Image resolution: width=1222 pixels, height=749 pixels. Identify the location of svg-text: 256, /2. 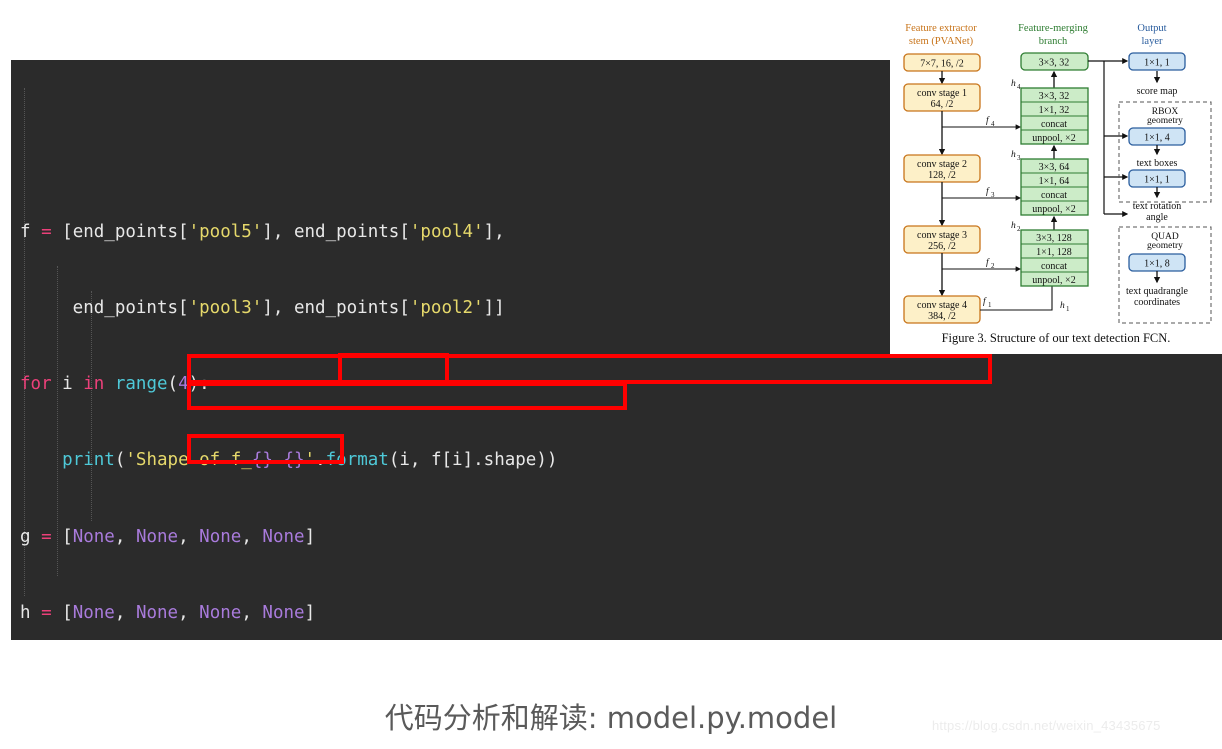
(942, 246).